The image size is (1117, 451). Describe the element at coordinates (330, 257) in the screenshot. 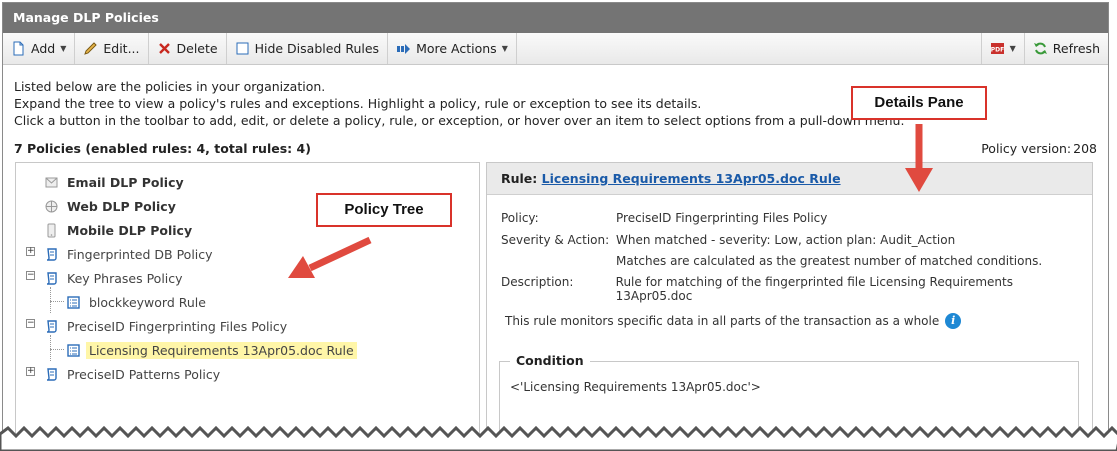

I see `policy-tree-arrow` at that location.